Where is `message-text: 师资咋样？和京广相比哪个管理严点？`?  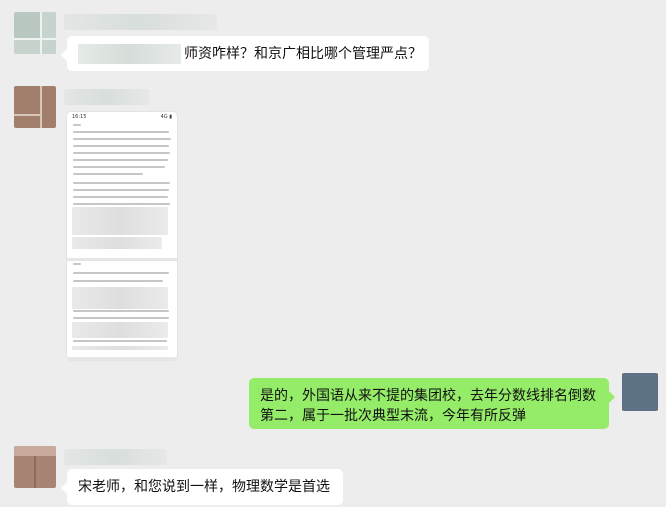 message-text: 师资咋样？和京广相比哪个管理严点？ is located at coordinates (303, 54).